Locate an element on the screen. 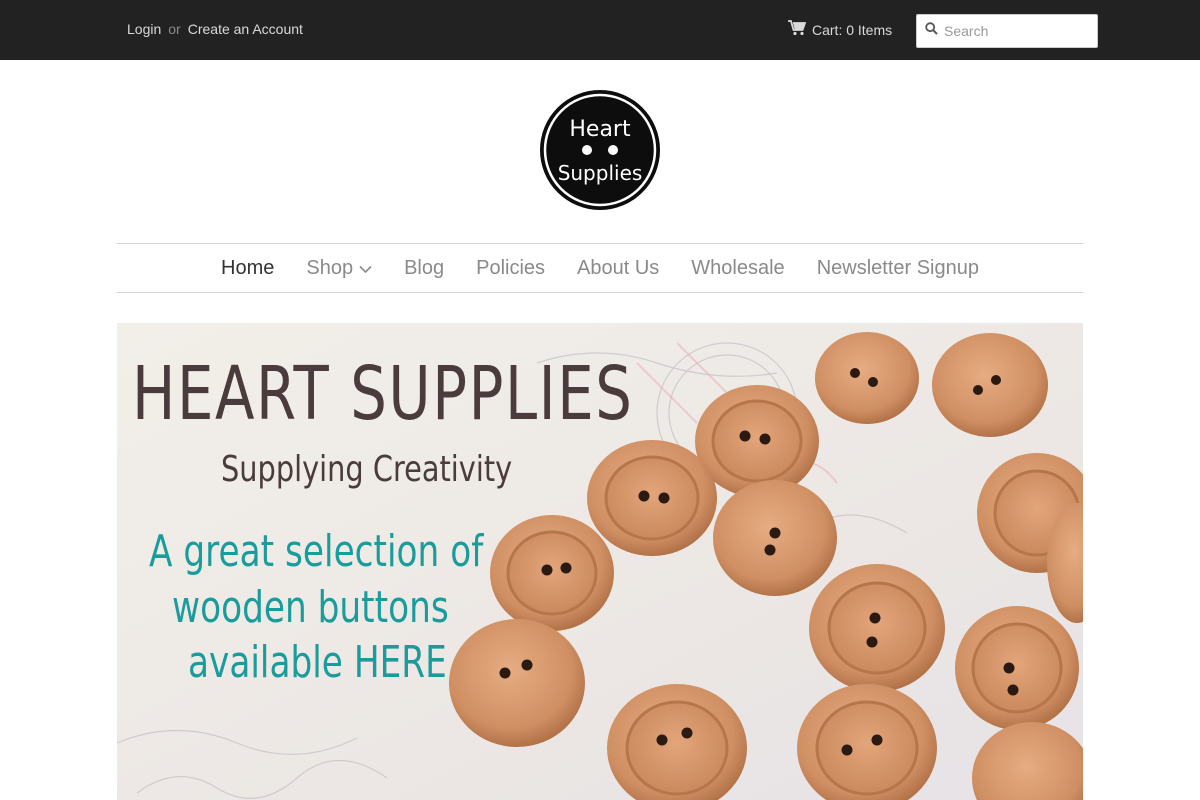  nav-item-label: Policies is located at coordinates (511, 267).